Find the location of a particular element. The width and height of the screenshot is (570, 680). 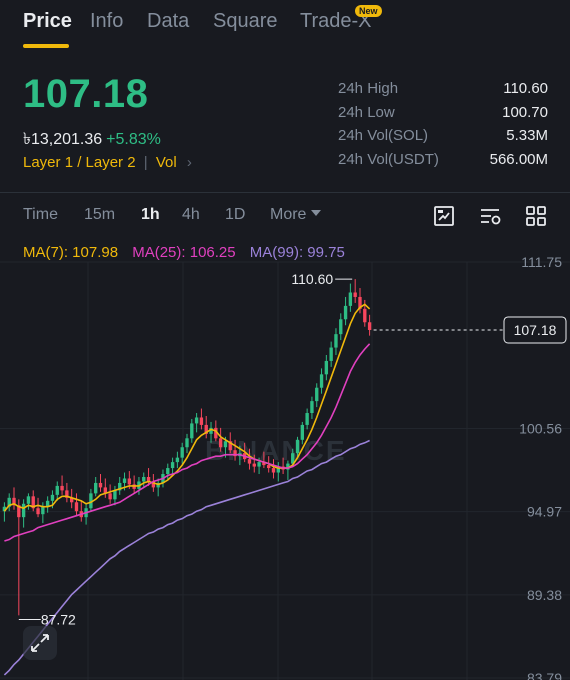

stat-label: 24h Low is located at coordinates (366, 112).